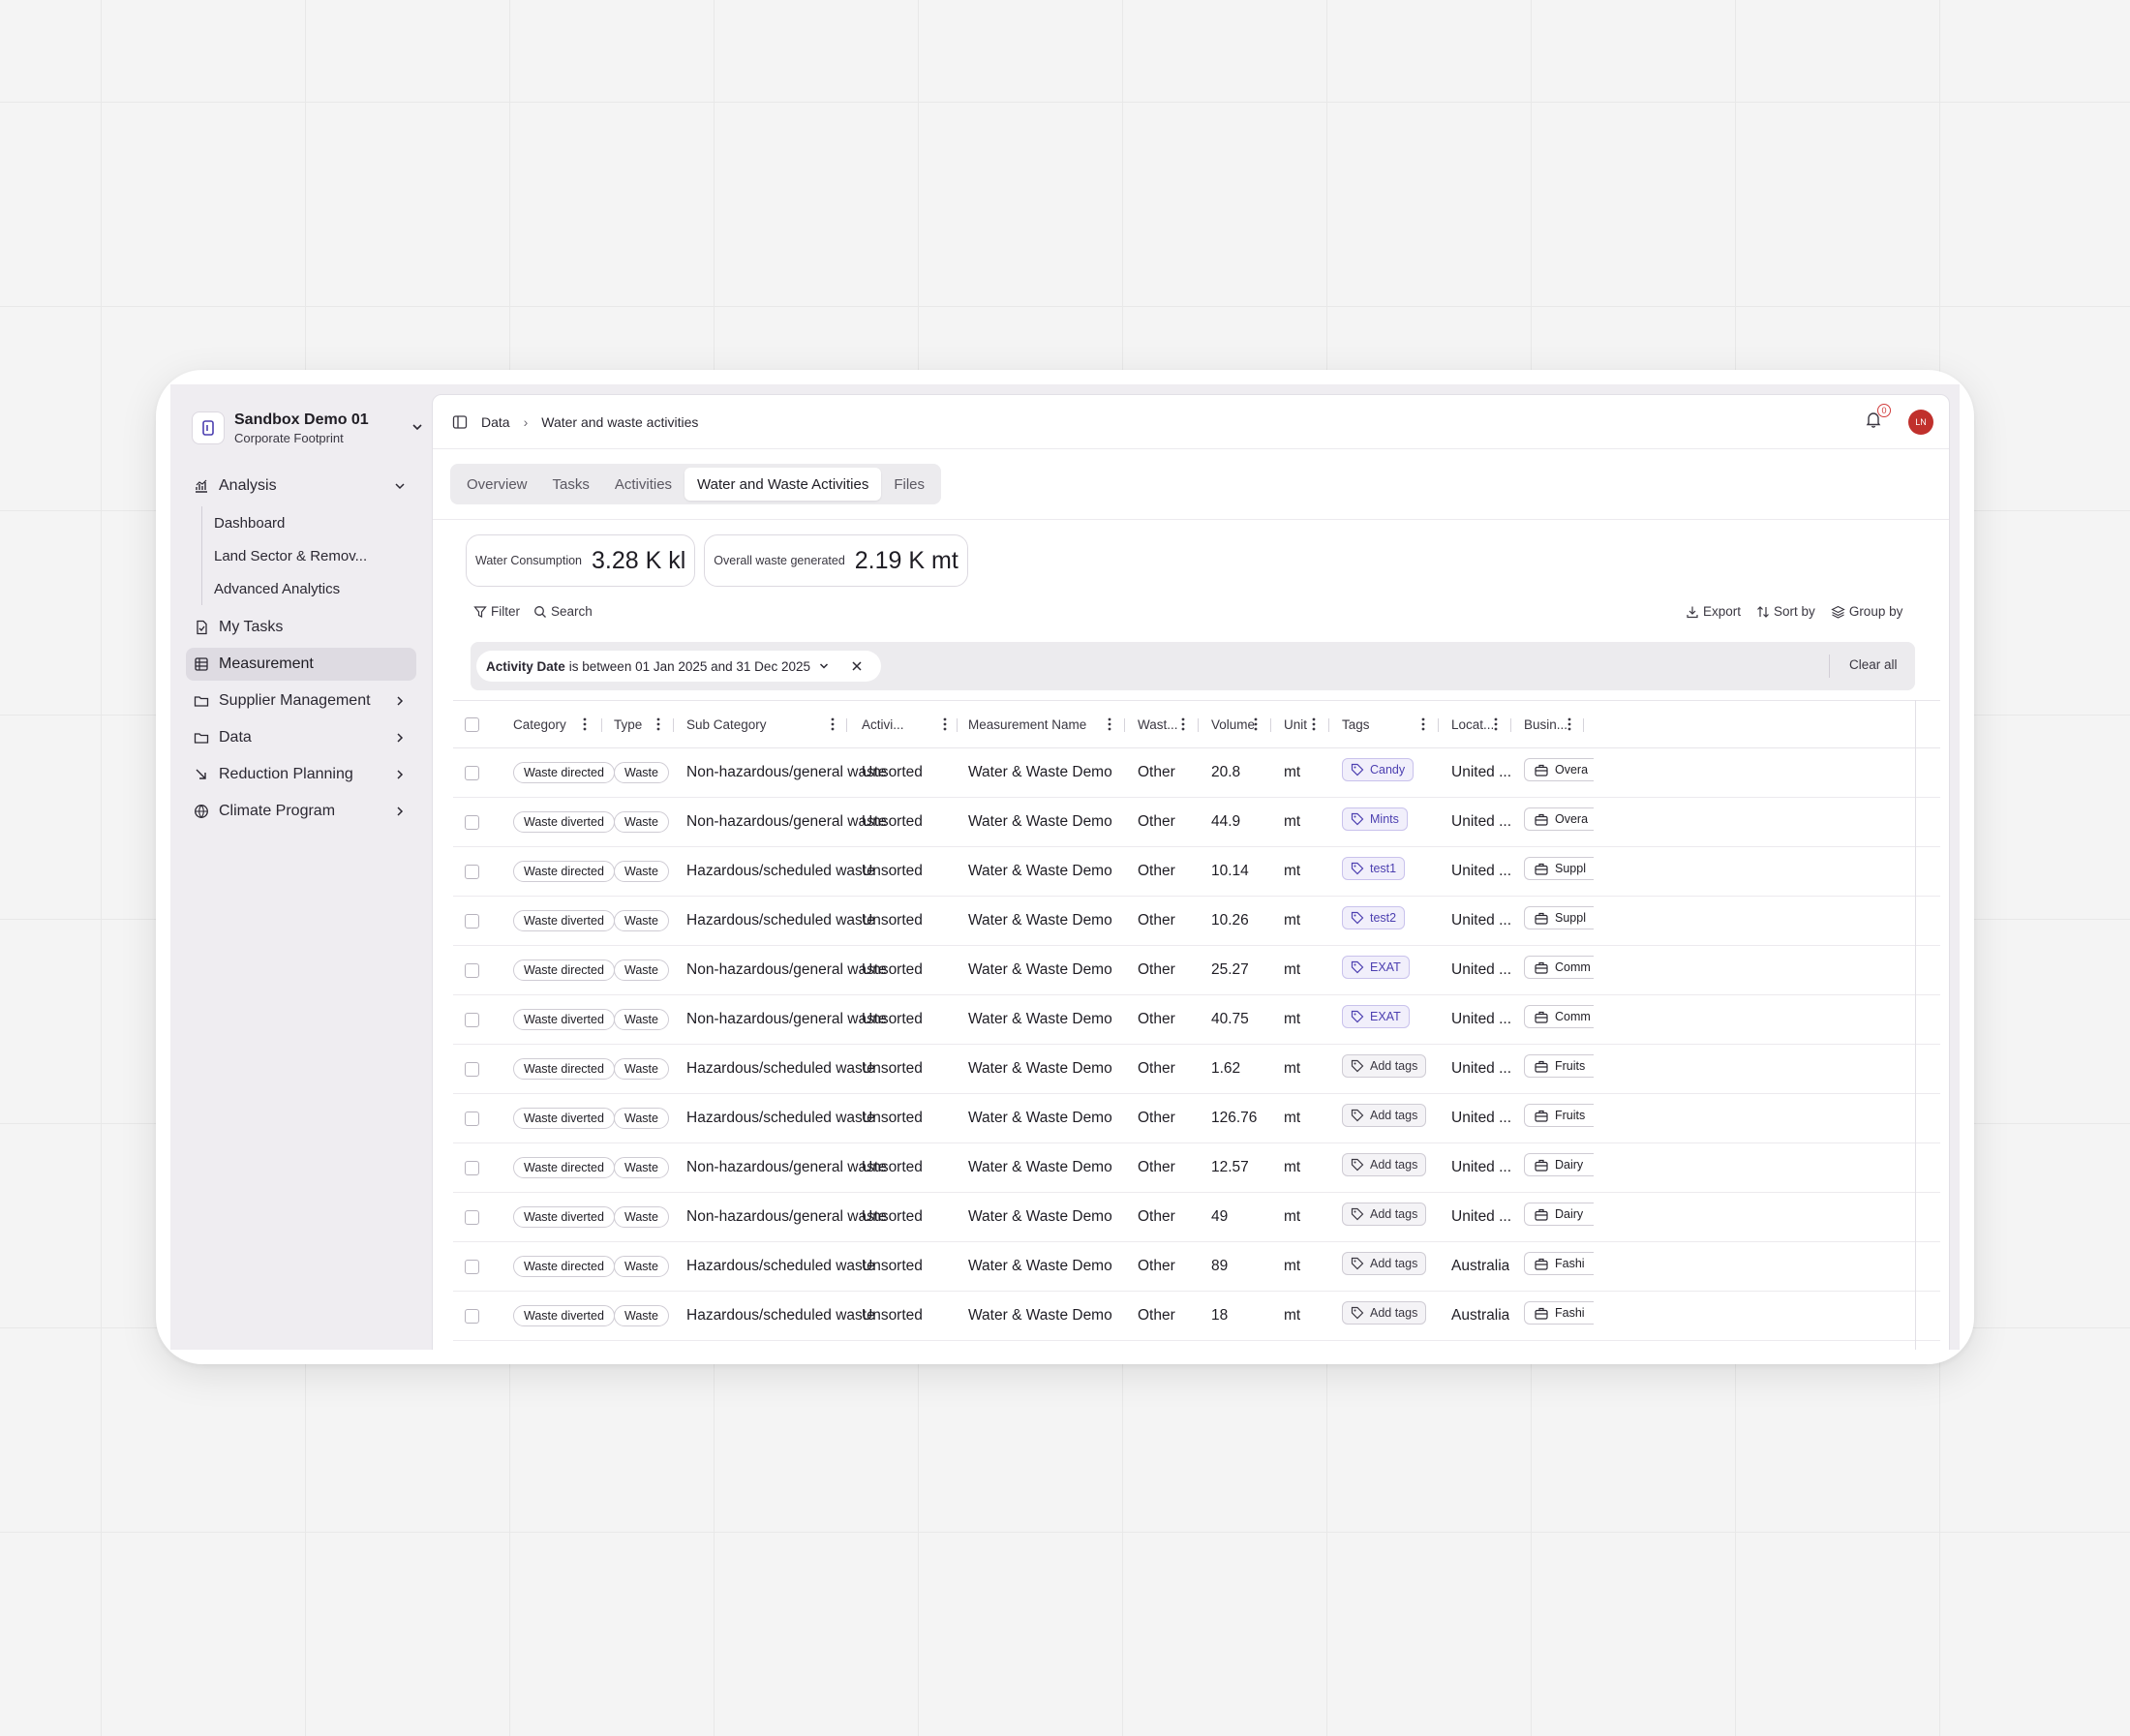 The image size is (2130, 1736). I want to click on tab-water-and-waste-activities: Water and Waste Activities, so click(783, 484).